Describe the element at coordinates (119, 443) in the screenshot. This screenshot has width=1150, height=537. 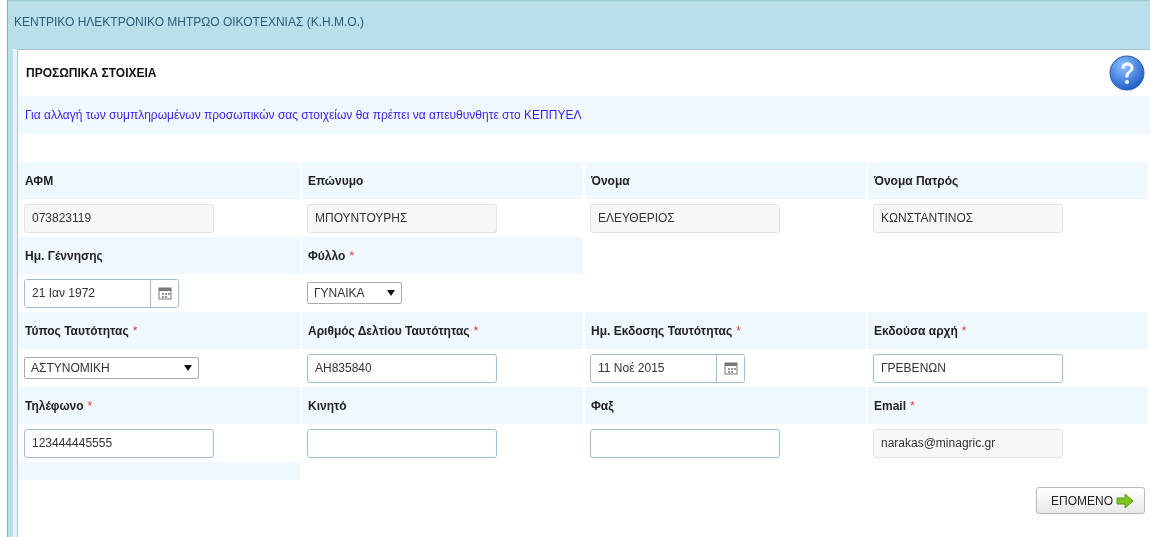
I see `input-field: 123444445555` at that location.